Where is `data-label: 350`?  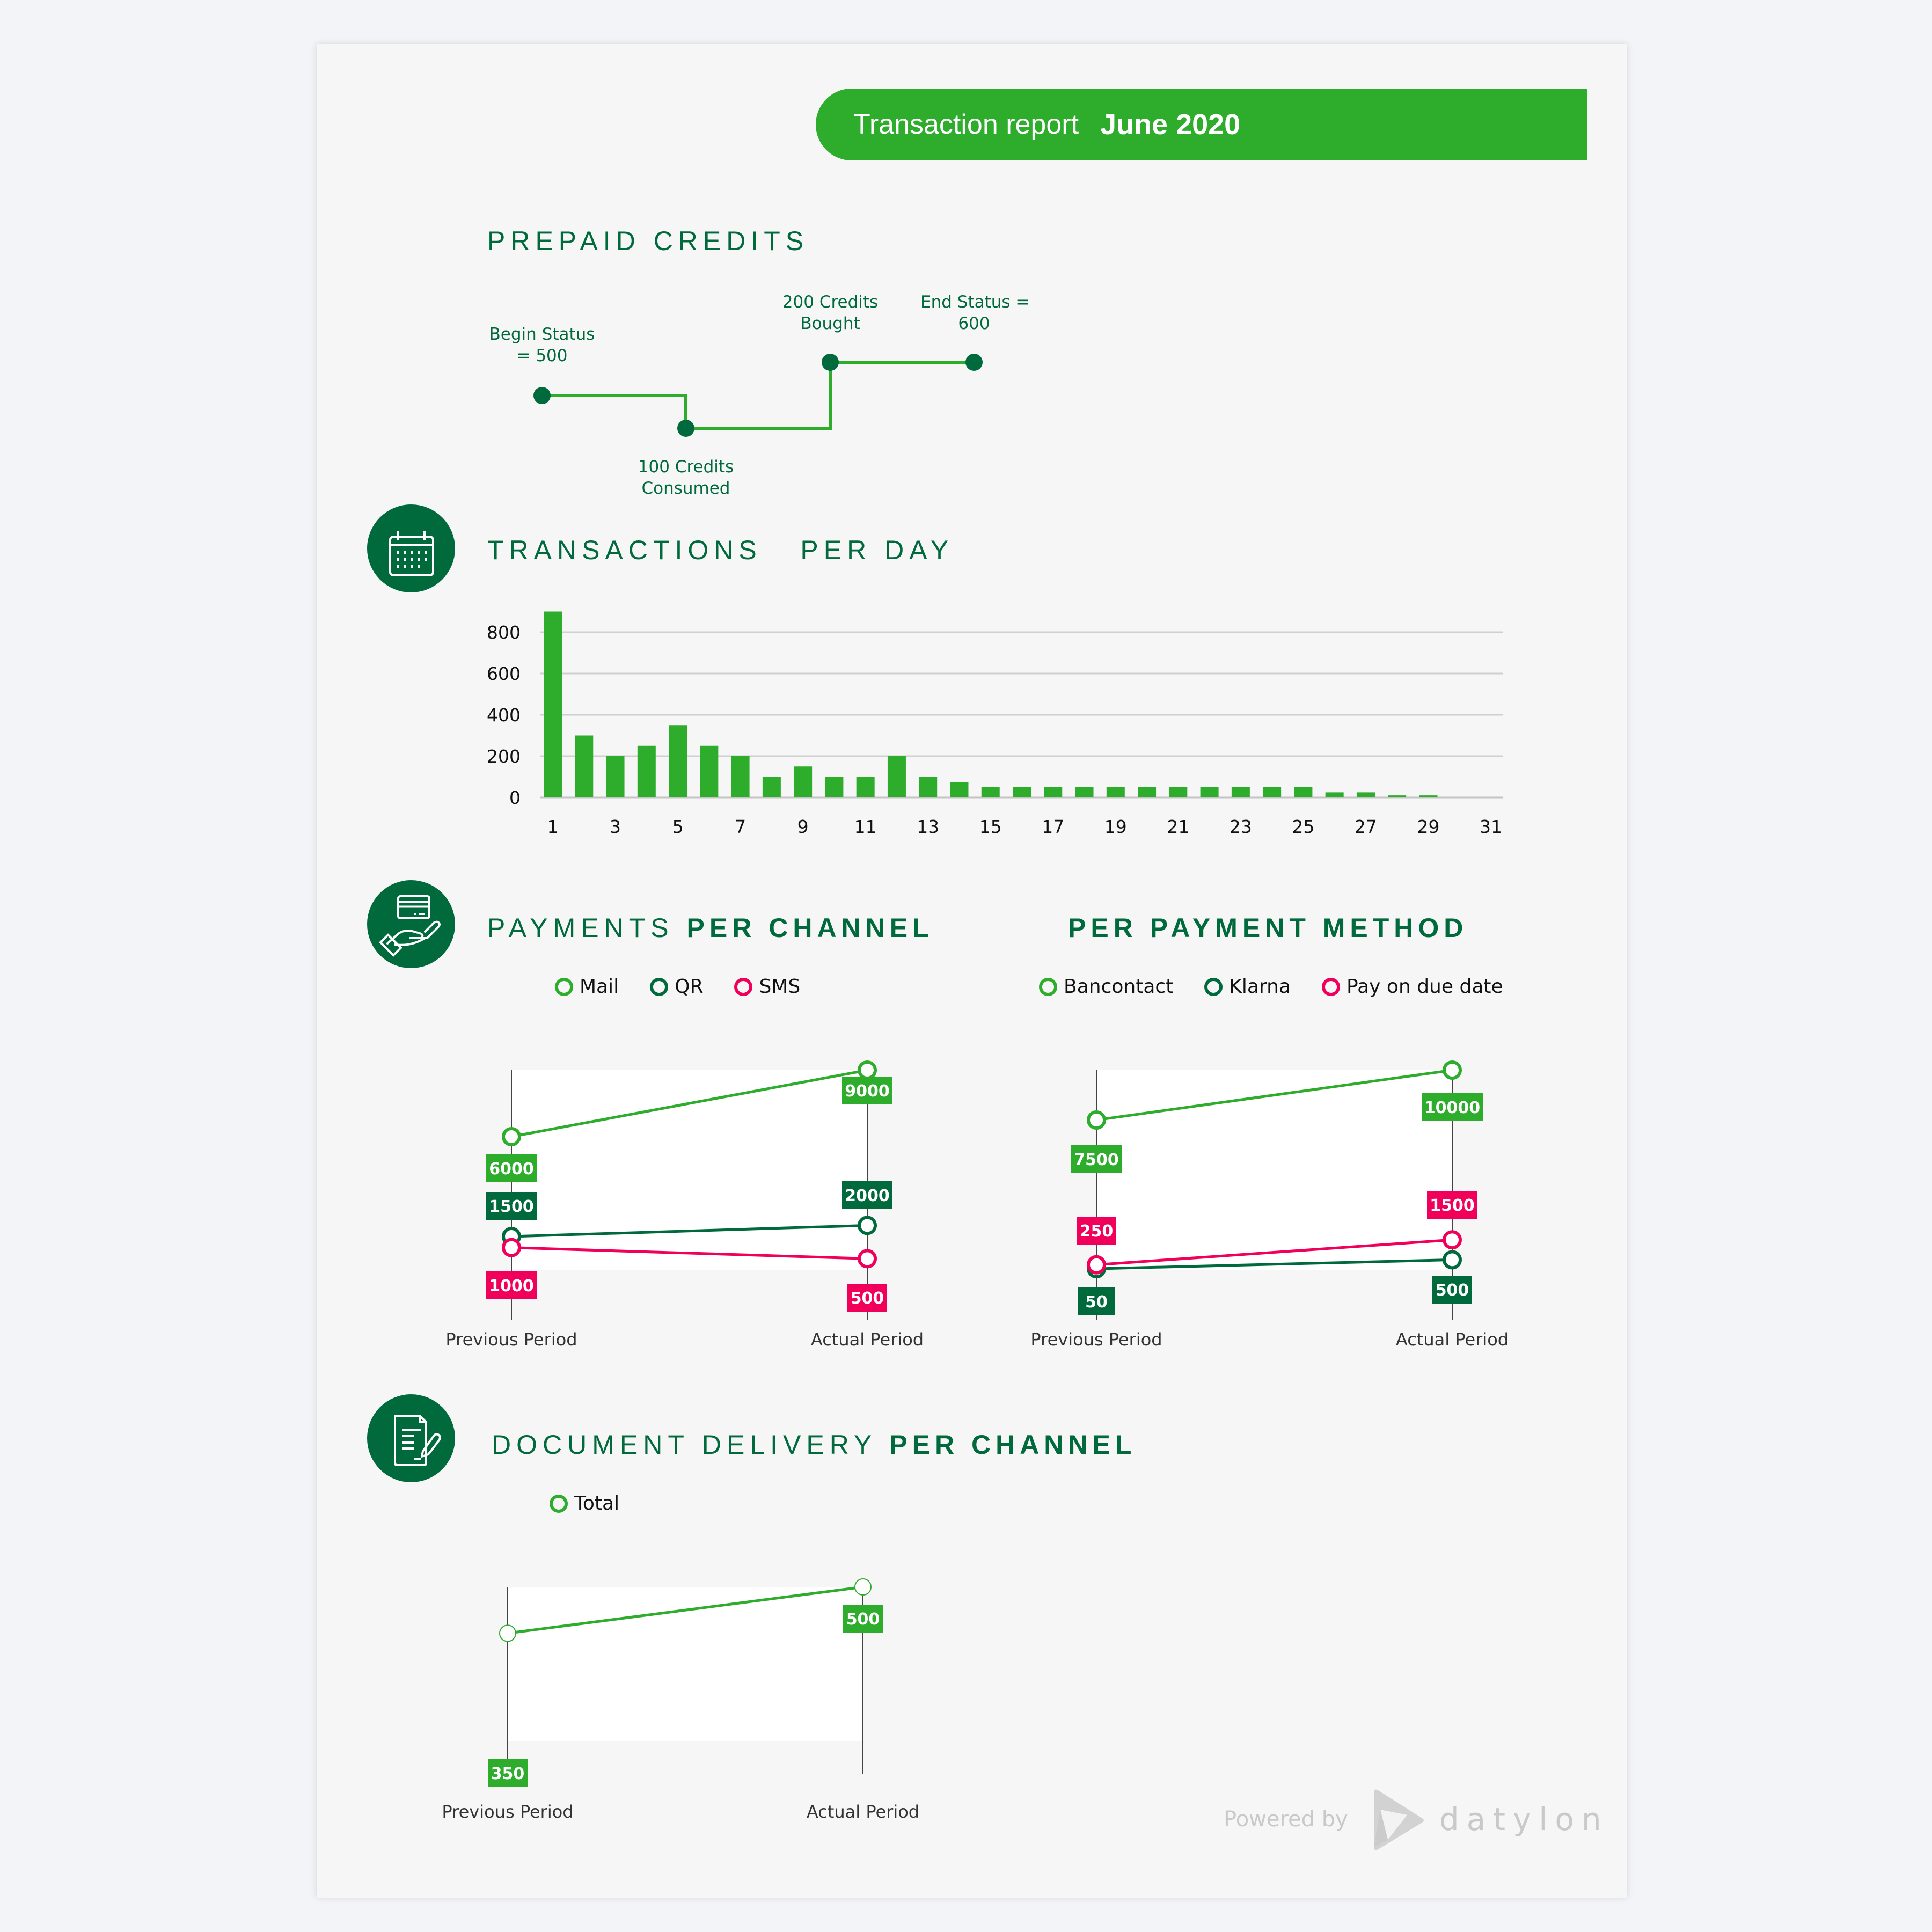 data-label: 350 is located at coordinates (508, 1774).